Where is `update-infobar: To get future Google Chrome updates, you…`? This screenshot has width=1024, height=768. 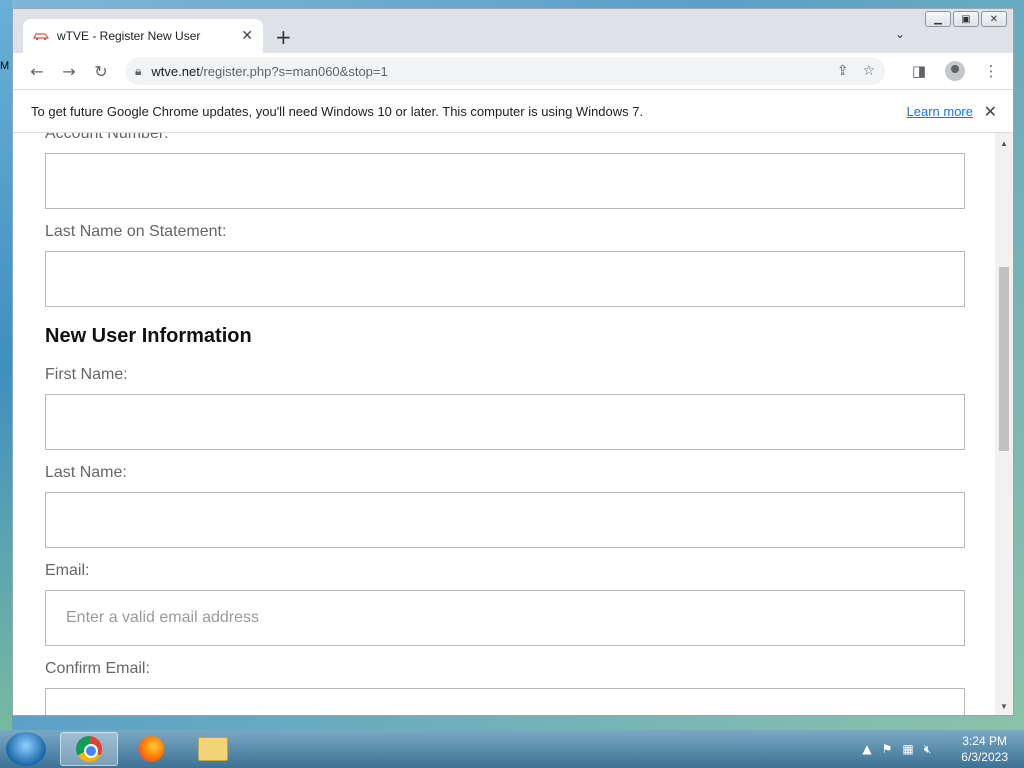 update-infobar: To get future Google Chrome updates, you… is located at coordinates (513, 111).